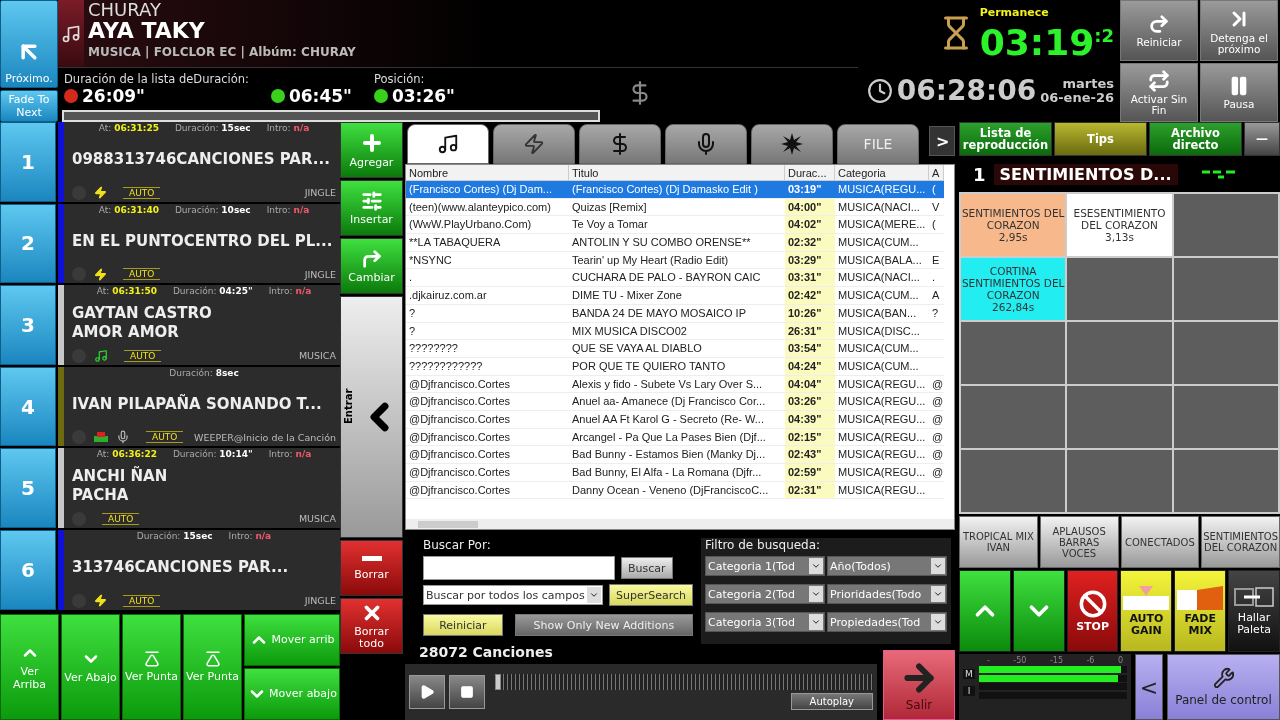 This screenshot has height=720, width=1280. What do you see at coordinates (519, 568) in the screenshot?
I see `search-field` at bounding box center [519, 568].